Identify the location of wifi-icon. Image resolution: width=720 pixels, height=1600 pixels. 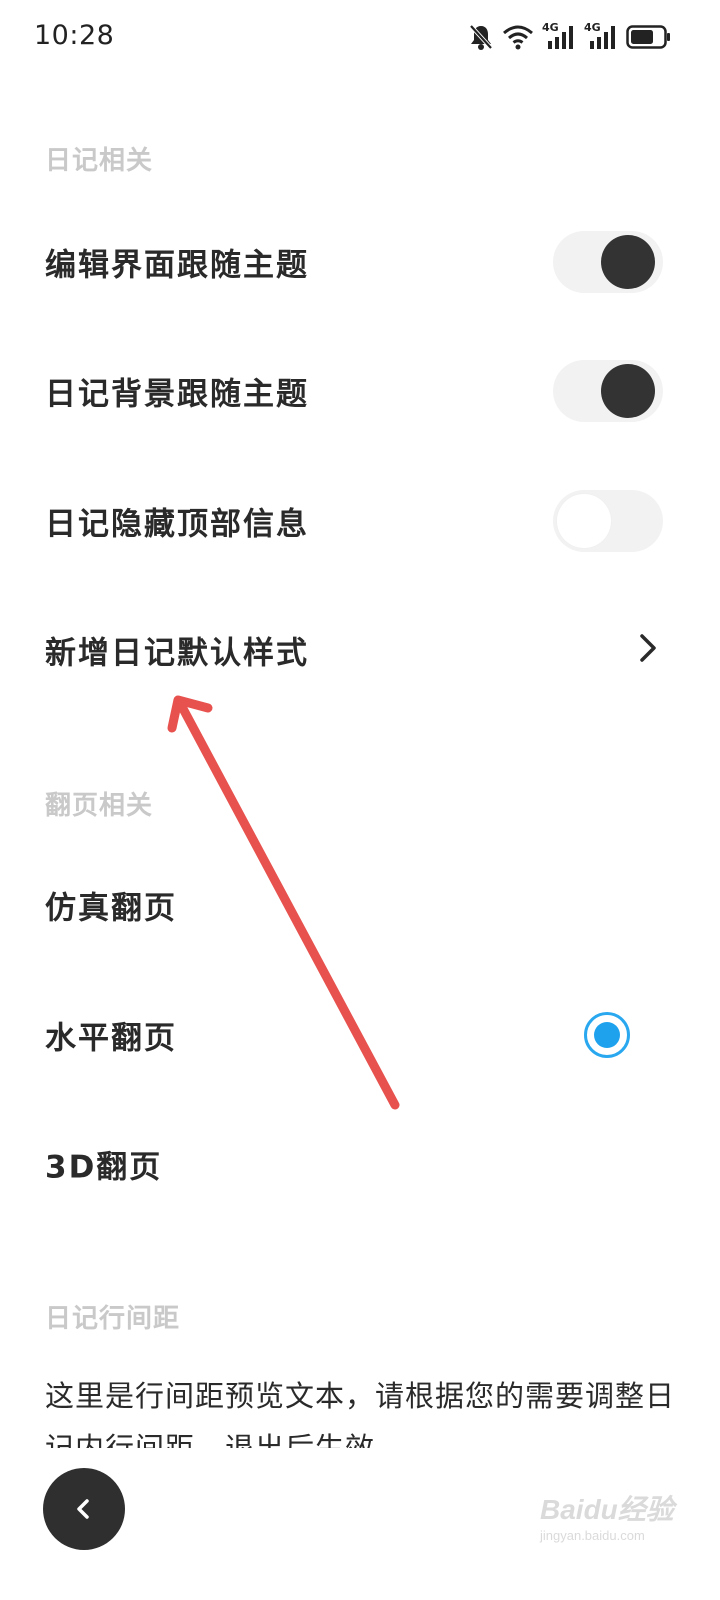
(518, 37).